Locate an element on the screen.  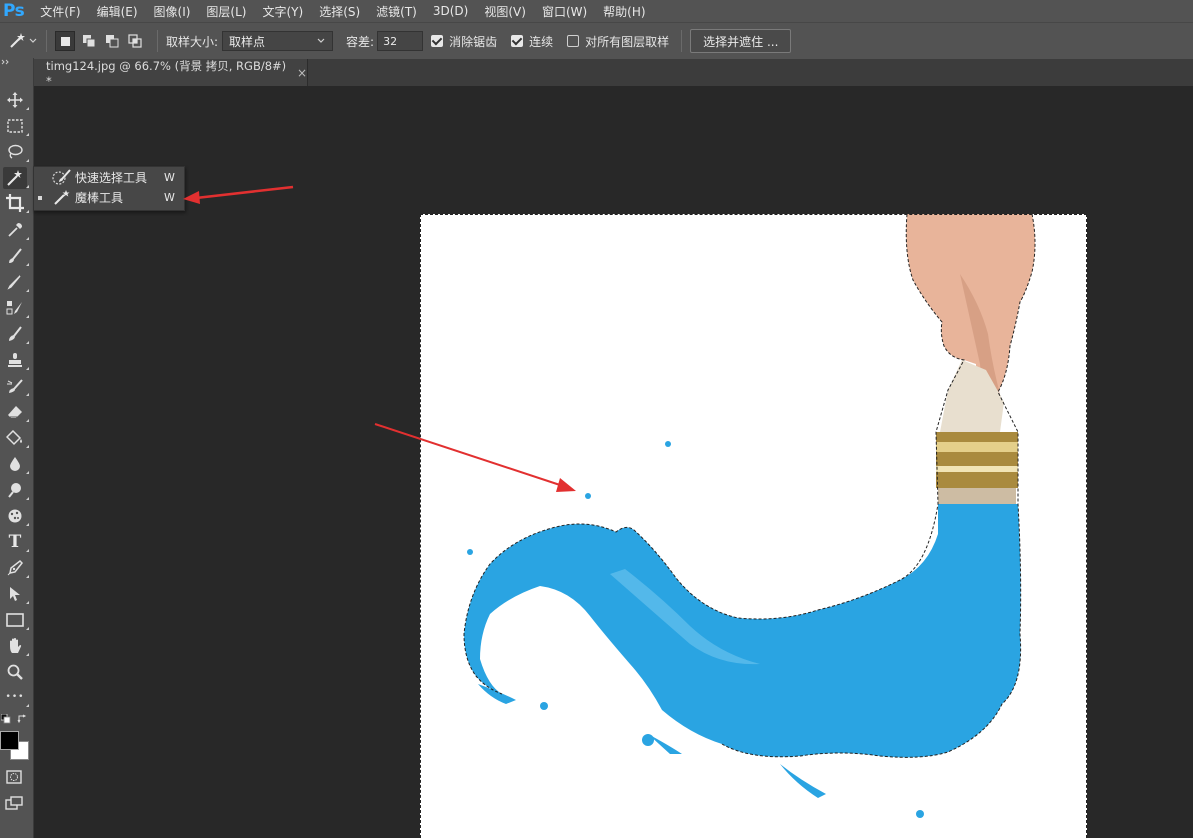
history-brush-icon is located at coordinates (15, 333).